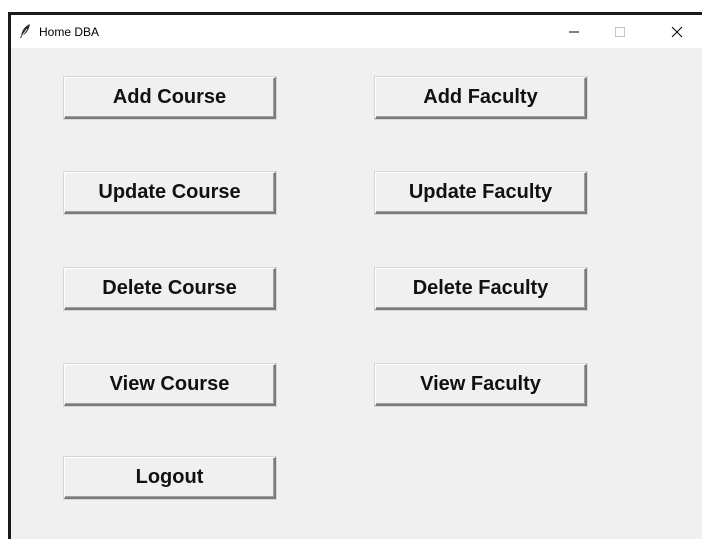 Image resolution: width=702 pixels, height=539 pixels. I want to click on minimize-button, so click(574, 31).